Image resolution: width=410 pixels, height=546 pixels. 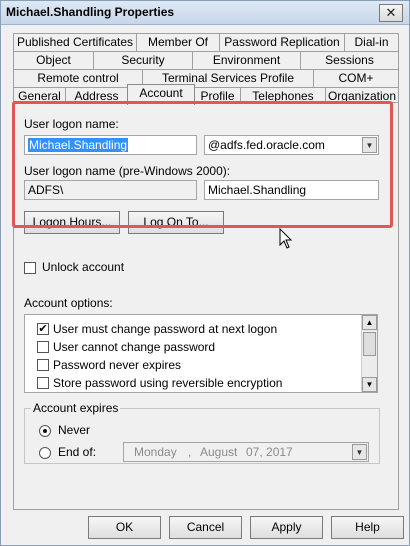 What do you see at coordinates (228, 78) in the screenshot?
I see `tab-label: Terminal Services Profile` at bounding box center [228, 78].